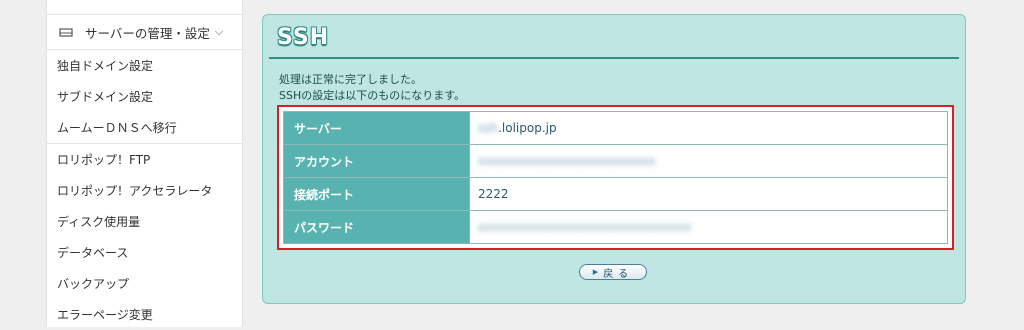 The width and height of the screenshot is (1024, 330). What do you see at coordinates (585, 227) in the screenshot?
I see `password-hidden-value: xxxxxxxxxxxxxxxxxxxxxxxxxxxxxx` at bounding box center [585, 227].